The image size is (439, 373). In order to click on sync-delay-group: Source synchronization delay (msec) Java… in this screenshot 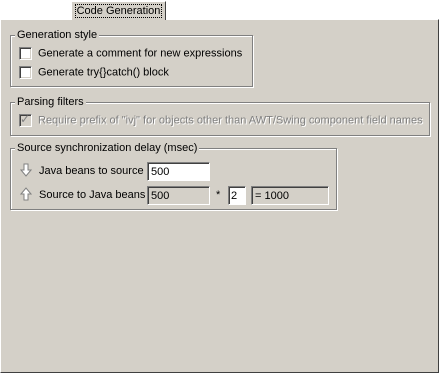, I will do `click(173, 175)`.